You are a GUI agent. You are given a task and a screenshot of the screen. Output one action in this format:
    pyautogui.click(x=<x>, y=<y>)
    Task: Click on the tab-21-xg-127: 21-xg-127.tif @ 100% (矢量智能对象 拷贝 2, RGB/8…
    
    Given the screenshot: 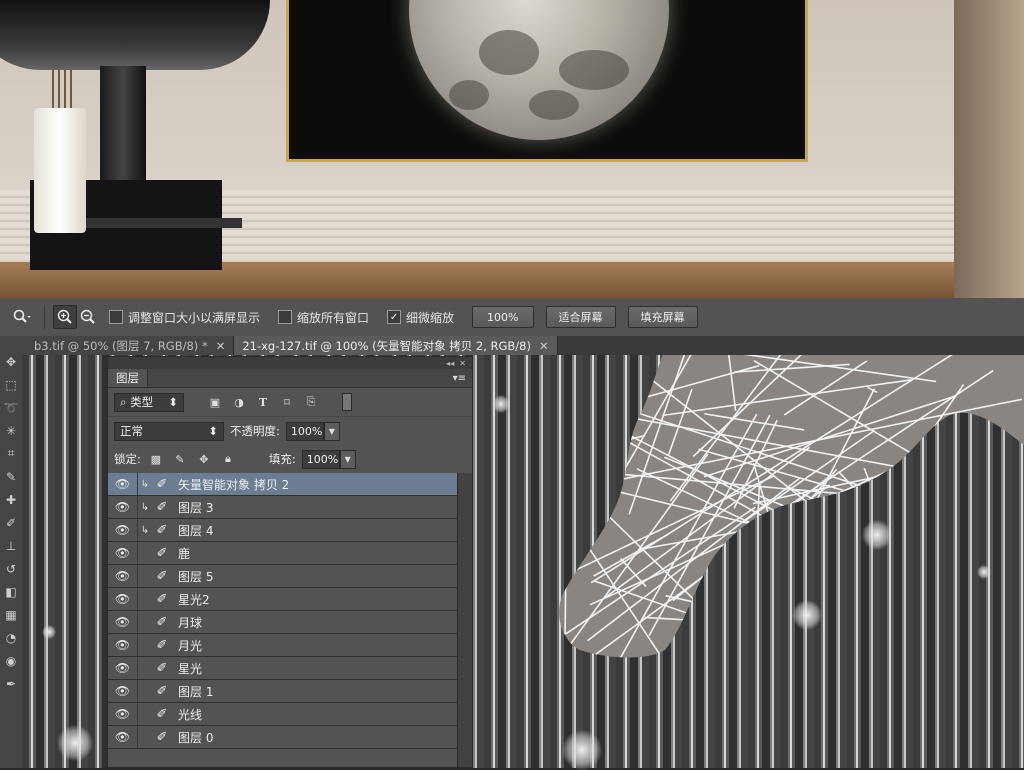 What is the action you would take?
    pyautogui.click(x=395, y=345)
    